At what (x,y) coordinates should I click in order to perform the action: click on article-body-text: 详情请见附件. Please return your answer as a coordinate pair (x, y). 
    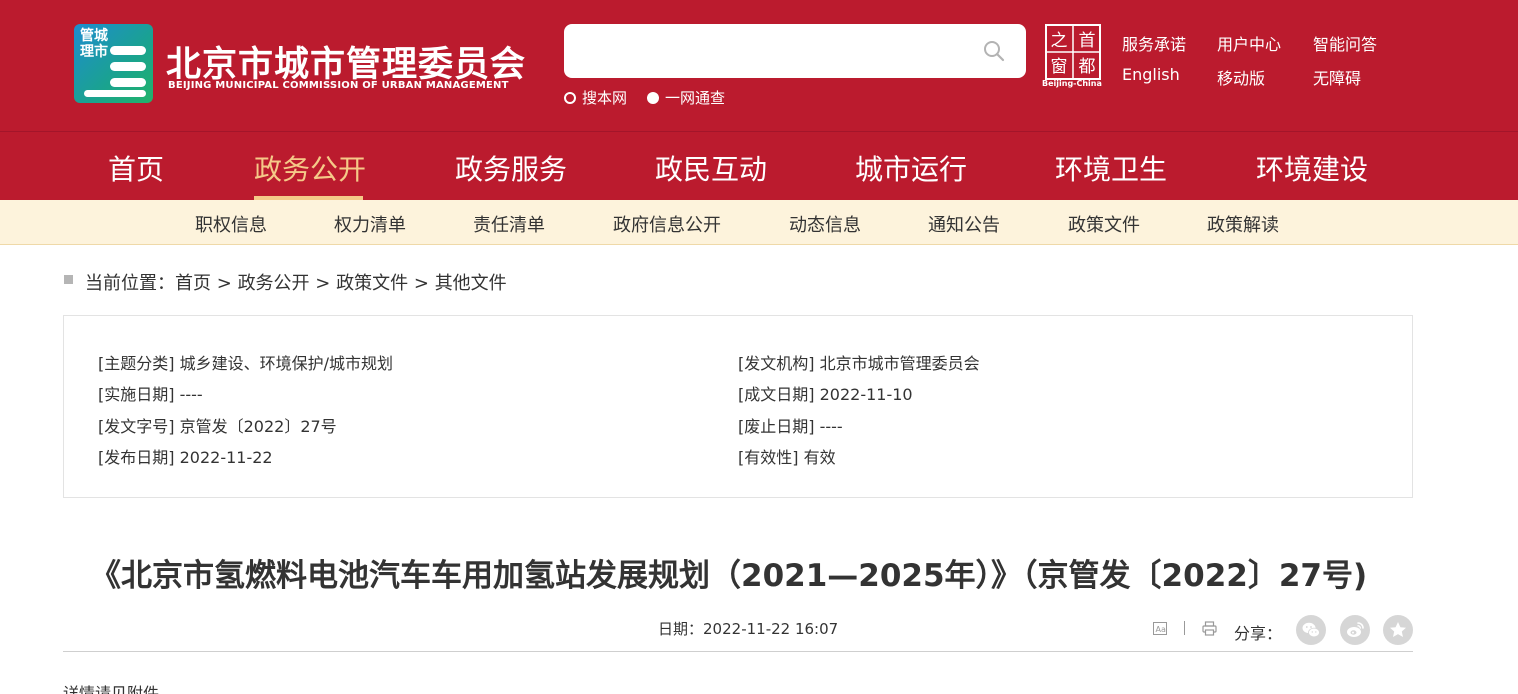
    Looking at the image, I should click on (111, 689).